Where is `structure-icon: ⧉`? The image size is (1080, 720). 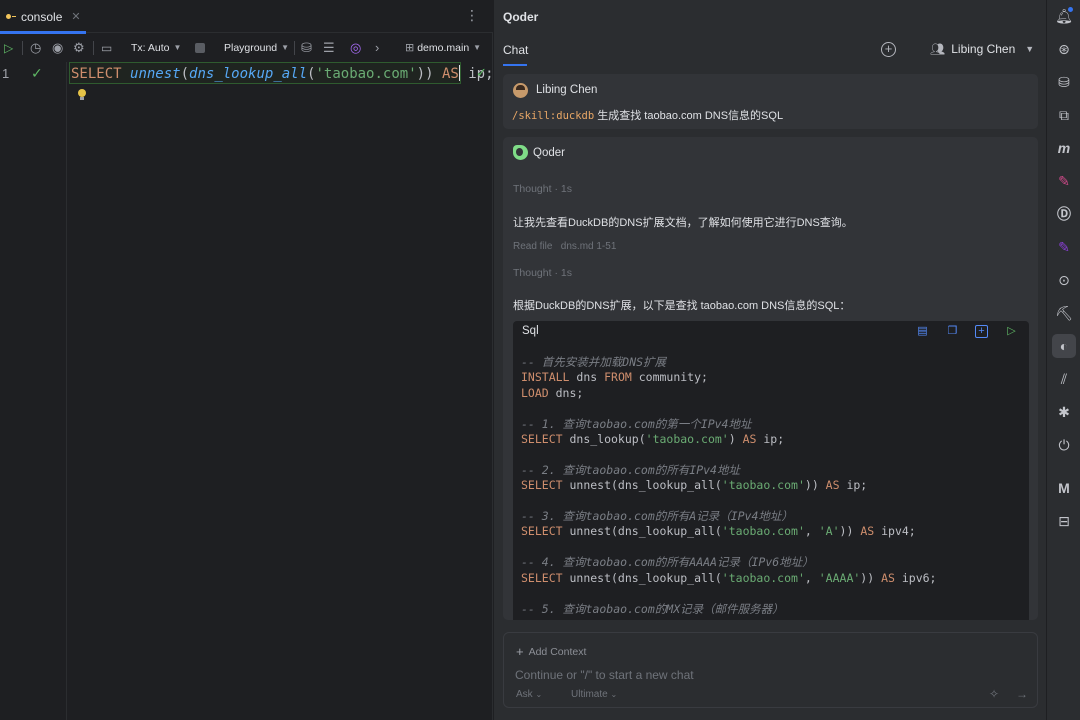
structure-icon: ⧉ is located at coordinates (1064, 115).